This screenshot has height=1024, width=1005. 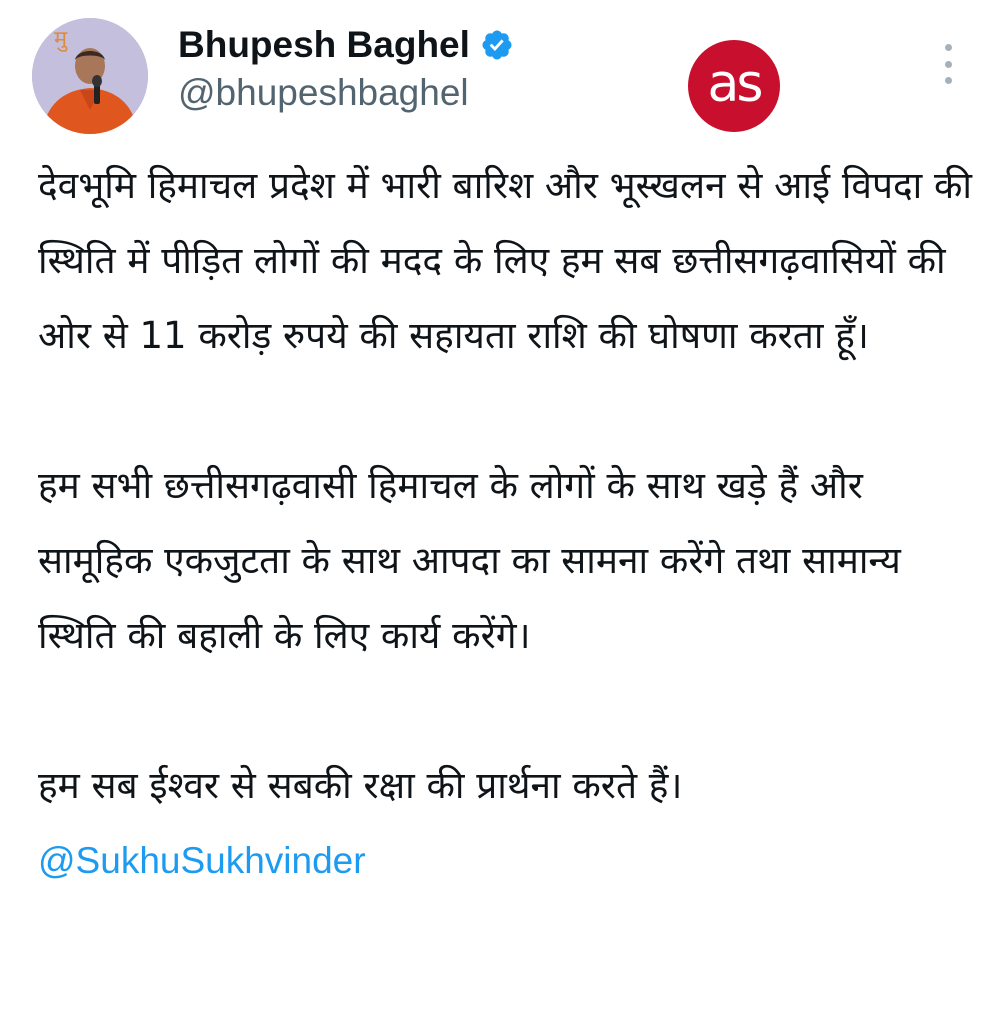 I want to click on avatar-photo-icon: मु, so click(x=90, y=76).